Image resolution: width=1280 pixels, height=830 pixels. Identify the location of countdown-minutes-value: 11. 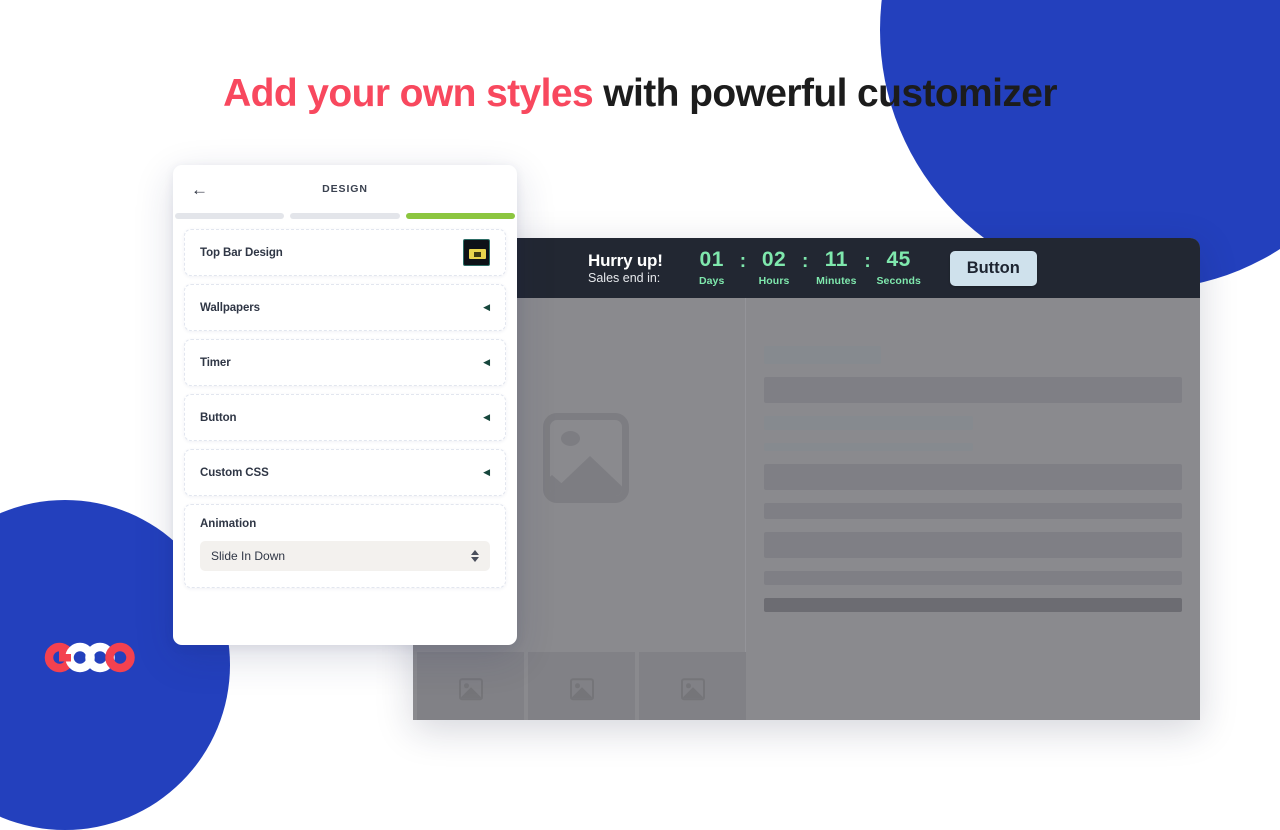
(836, 260).